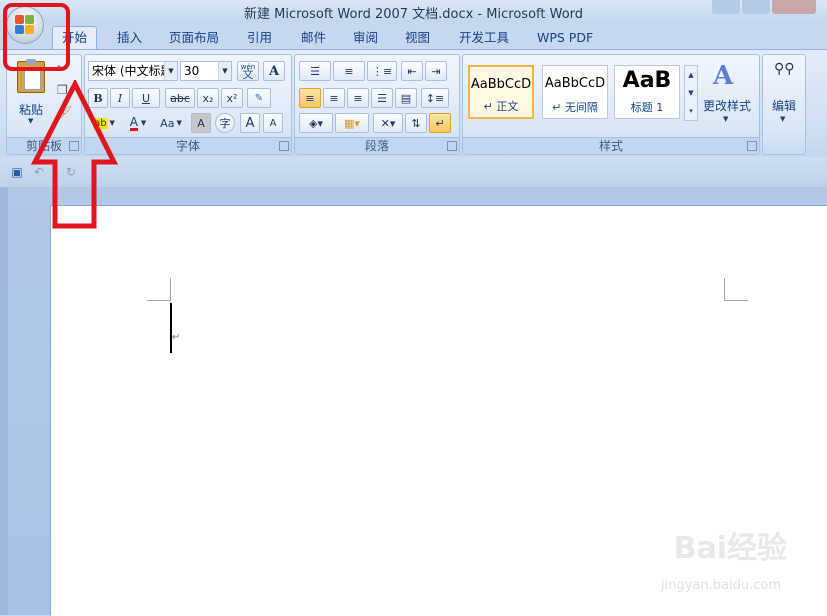  I want to click on style-heading-1: AaB 标题 1, so click(647, 92).